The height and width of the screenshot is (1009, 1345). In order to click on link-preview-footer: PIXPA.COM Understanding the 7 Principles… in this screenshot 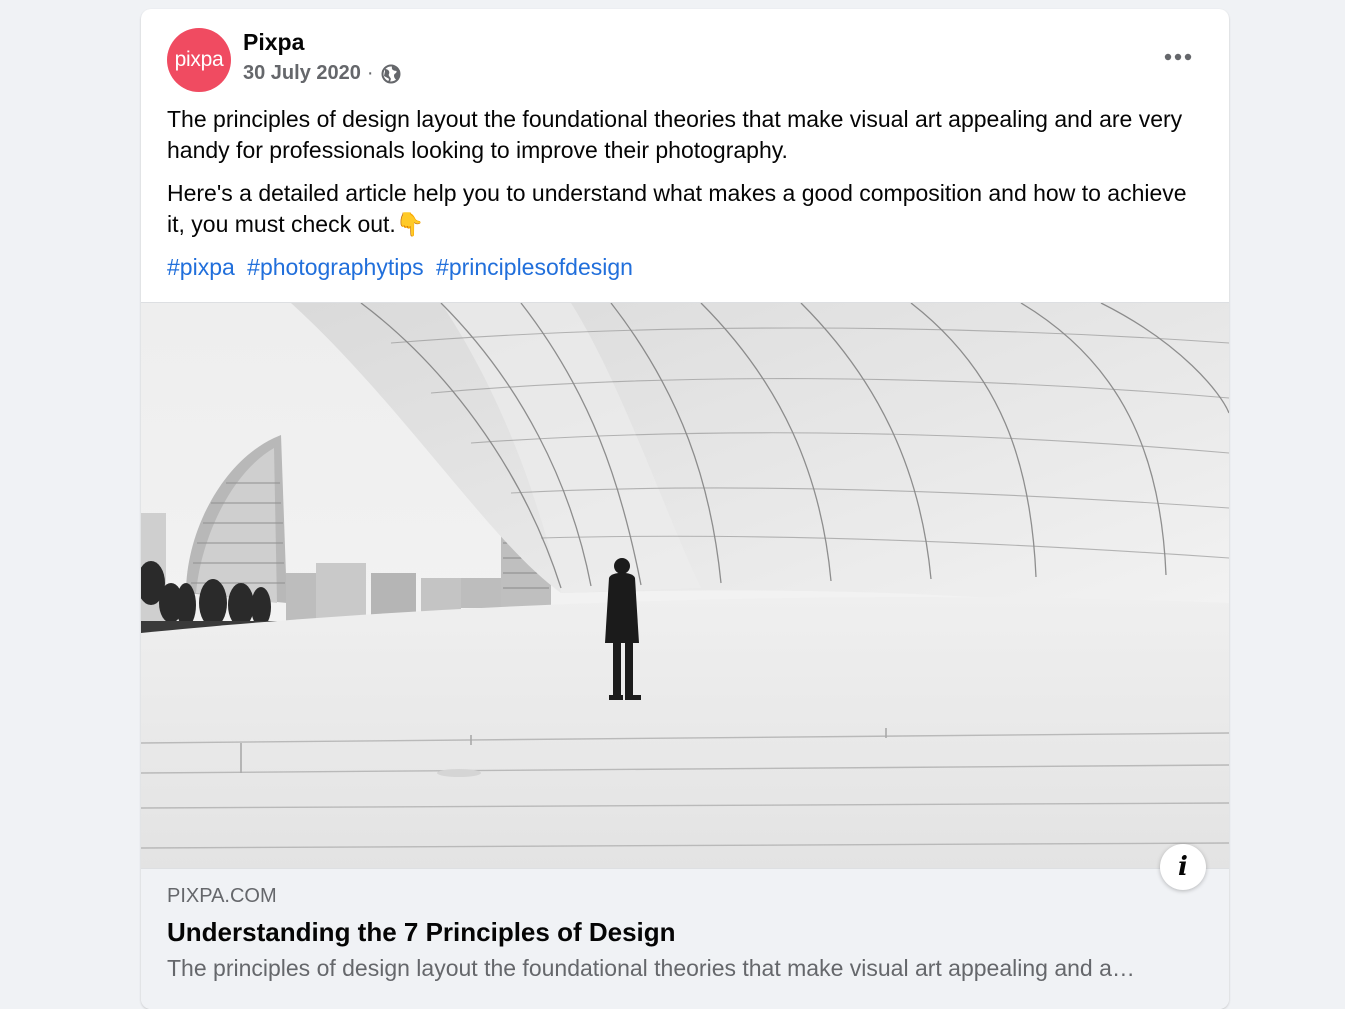, I will do `click(685, 938)`.